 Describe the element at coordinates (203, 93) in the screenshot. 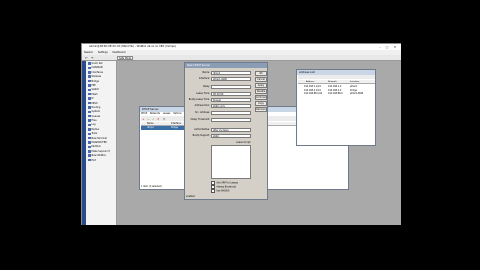

I see `field-label: Lease Time:` at that location.